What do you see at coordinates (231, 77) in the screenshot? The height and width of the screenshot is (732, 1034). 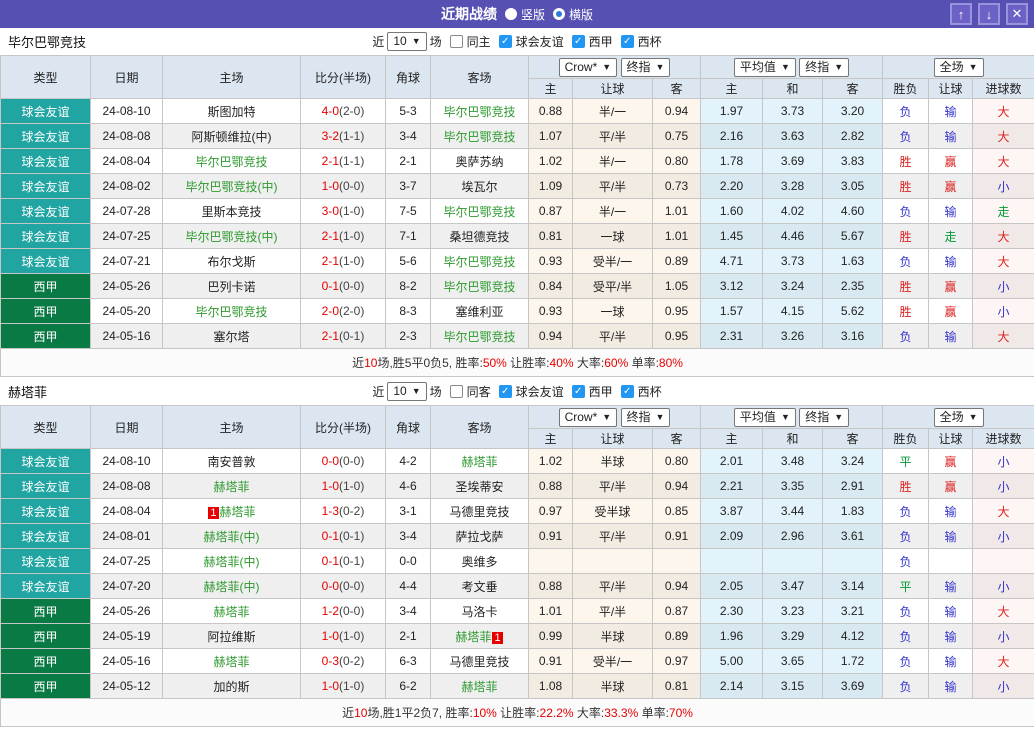 I see `col-header-home: 主场` at bounding box center [231, 77].